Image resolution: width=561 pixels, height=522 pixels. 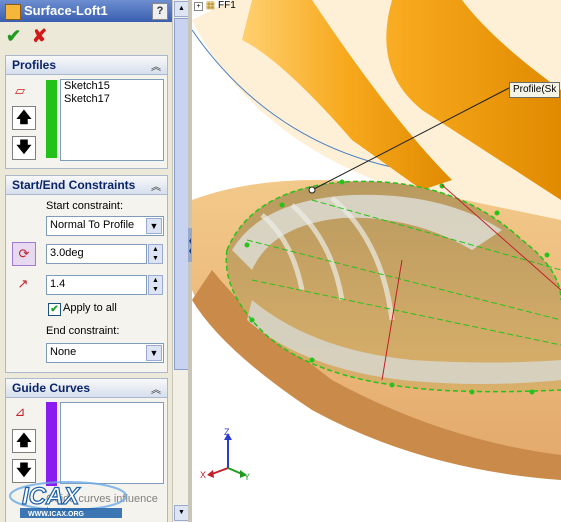 I want to click on icax-watermark-logo: ICAX WWW.ICAX.ORG, so click(x=68, y=499).